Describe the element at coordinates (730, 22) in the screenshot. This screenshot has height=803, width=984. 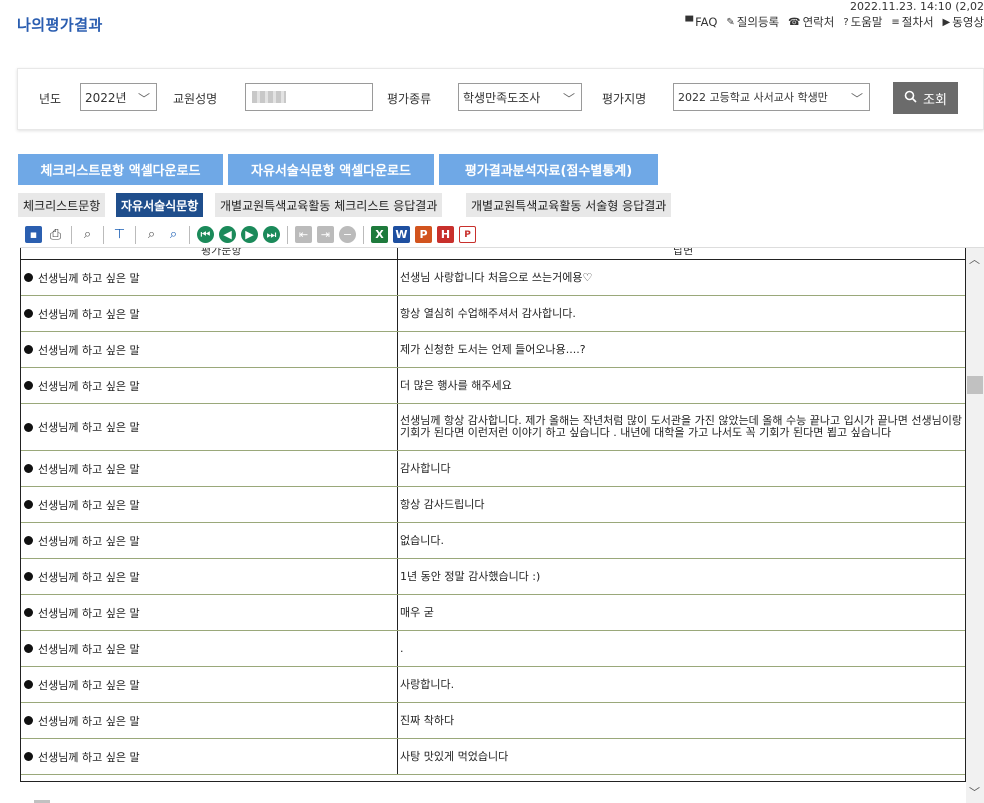
I see `pencil-icon: ✎` at that location.